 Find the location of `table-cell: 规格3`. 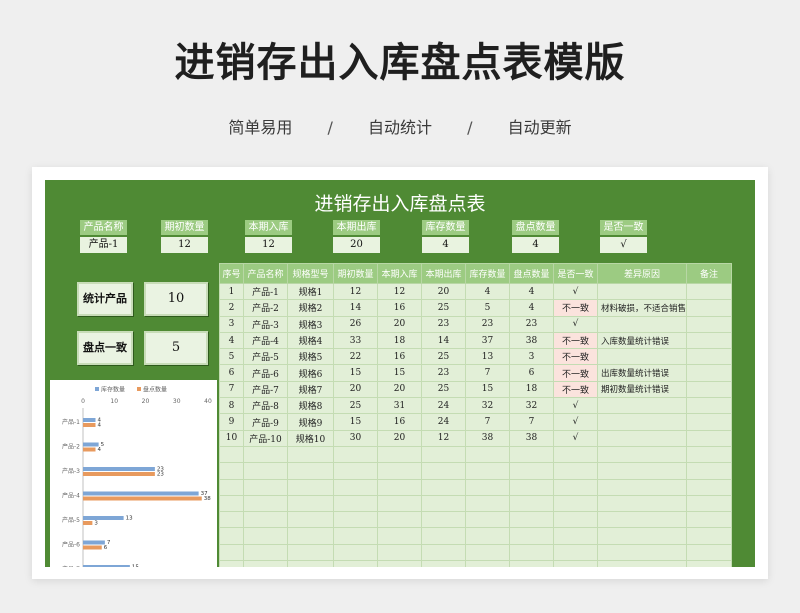

table-cell: 规格3 is located at coordinates (310, 324).